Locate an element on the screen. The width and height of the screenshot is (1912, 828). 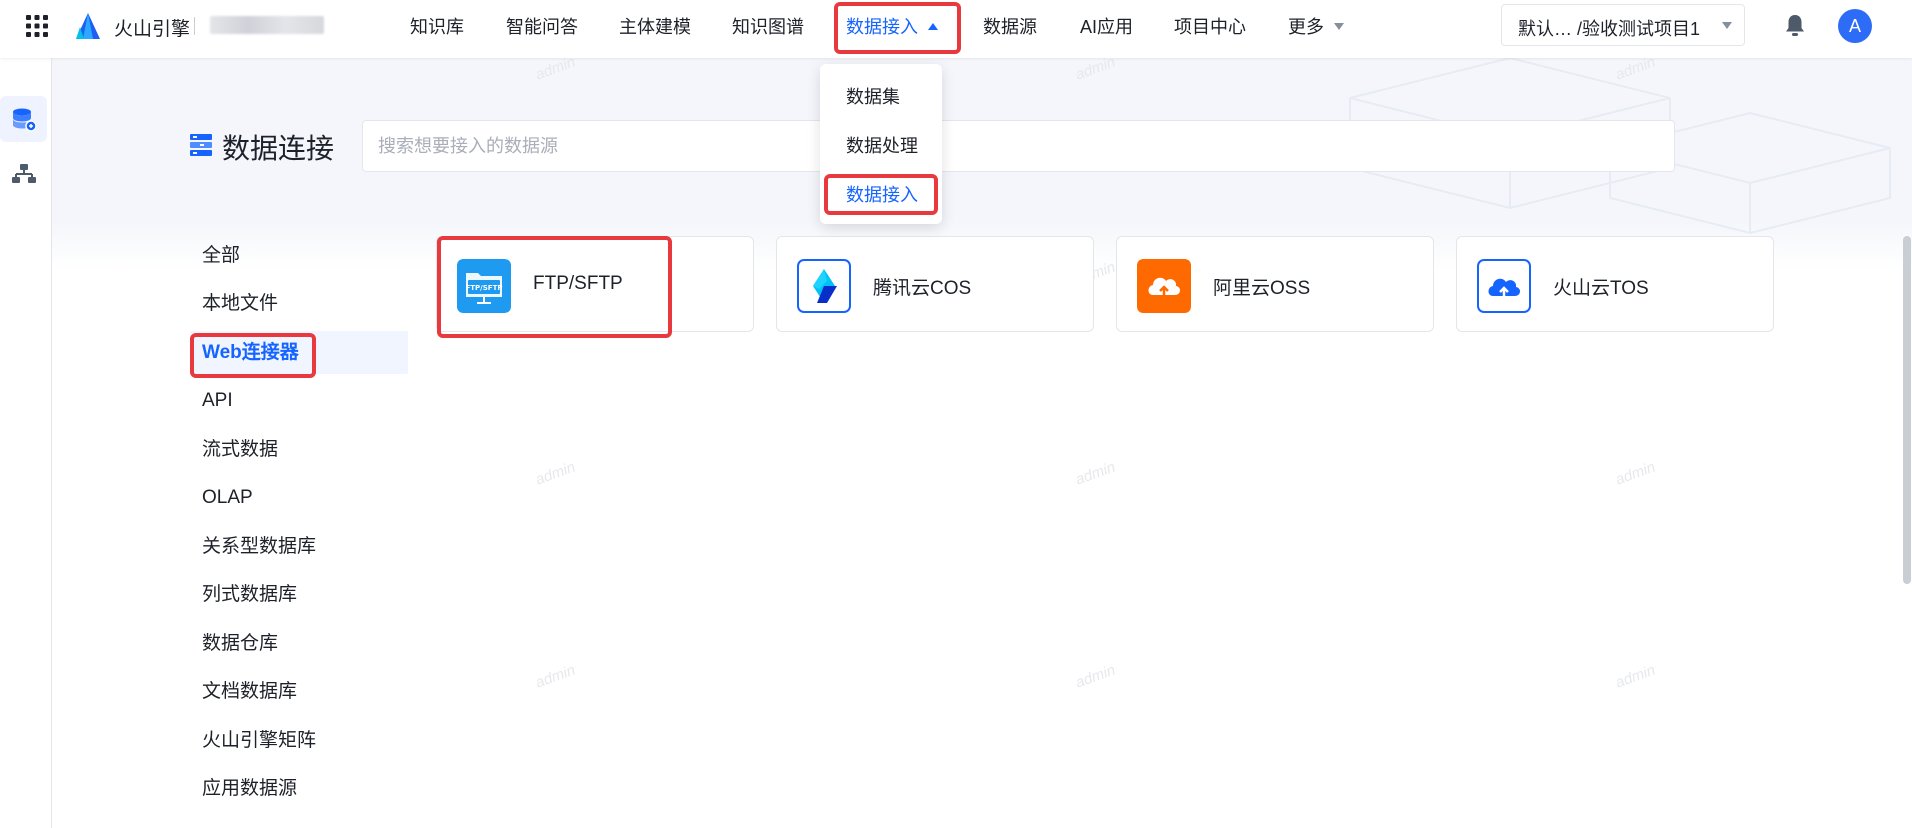
category-volcano-matrix: 火山引擎矩阵 is located at coordinates (299, 740).